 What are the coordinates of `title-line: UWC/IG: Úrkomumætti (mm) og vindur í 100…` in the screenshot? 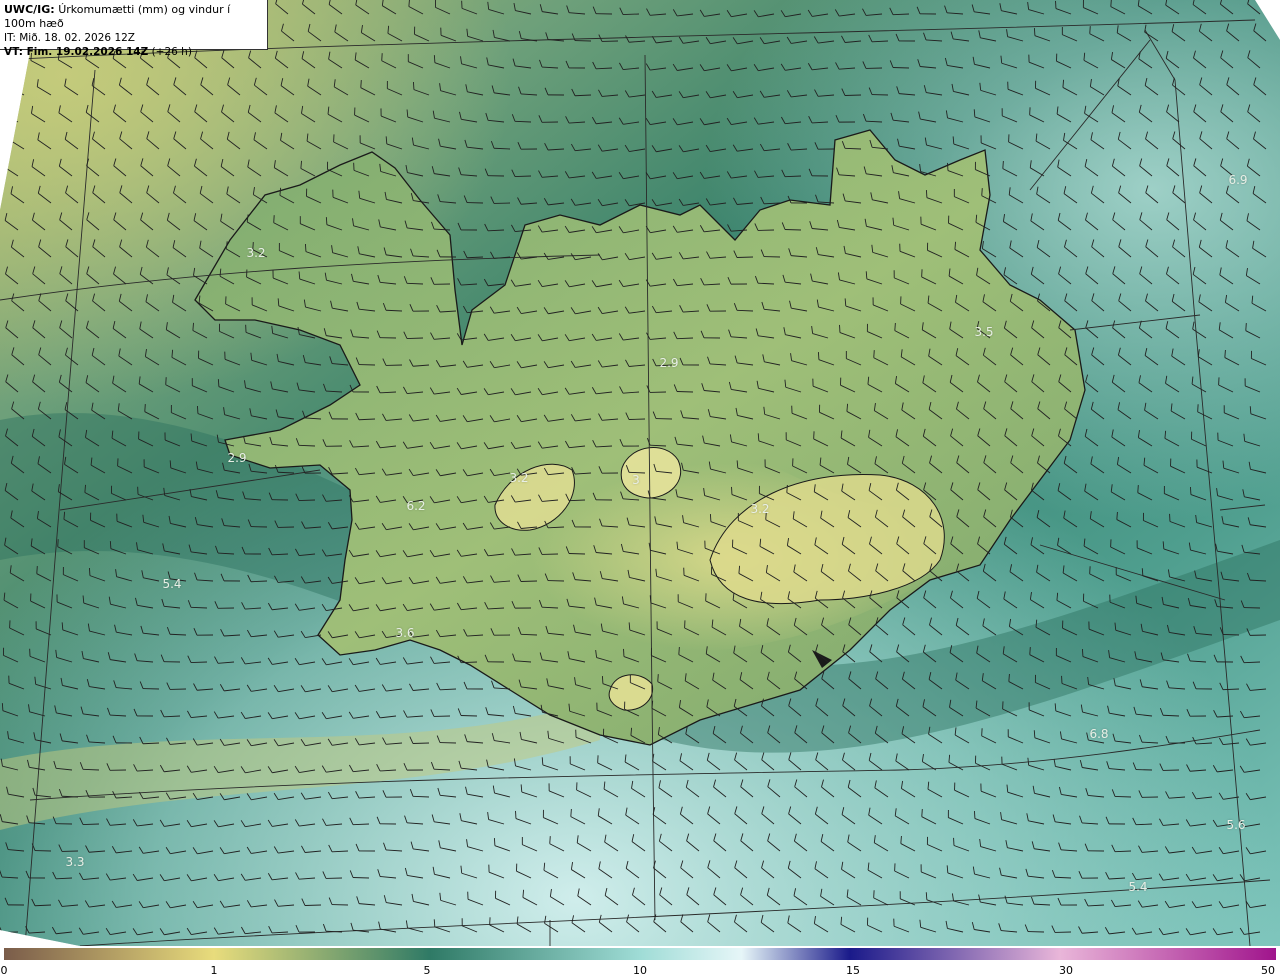 It's located at (133, 17).